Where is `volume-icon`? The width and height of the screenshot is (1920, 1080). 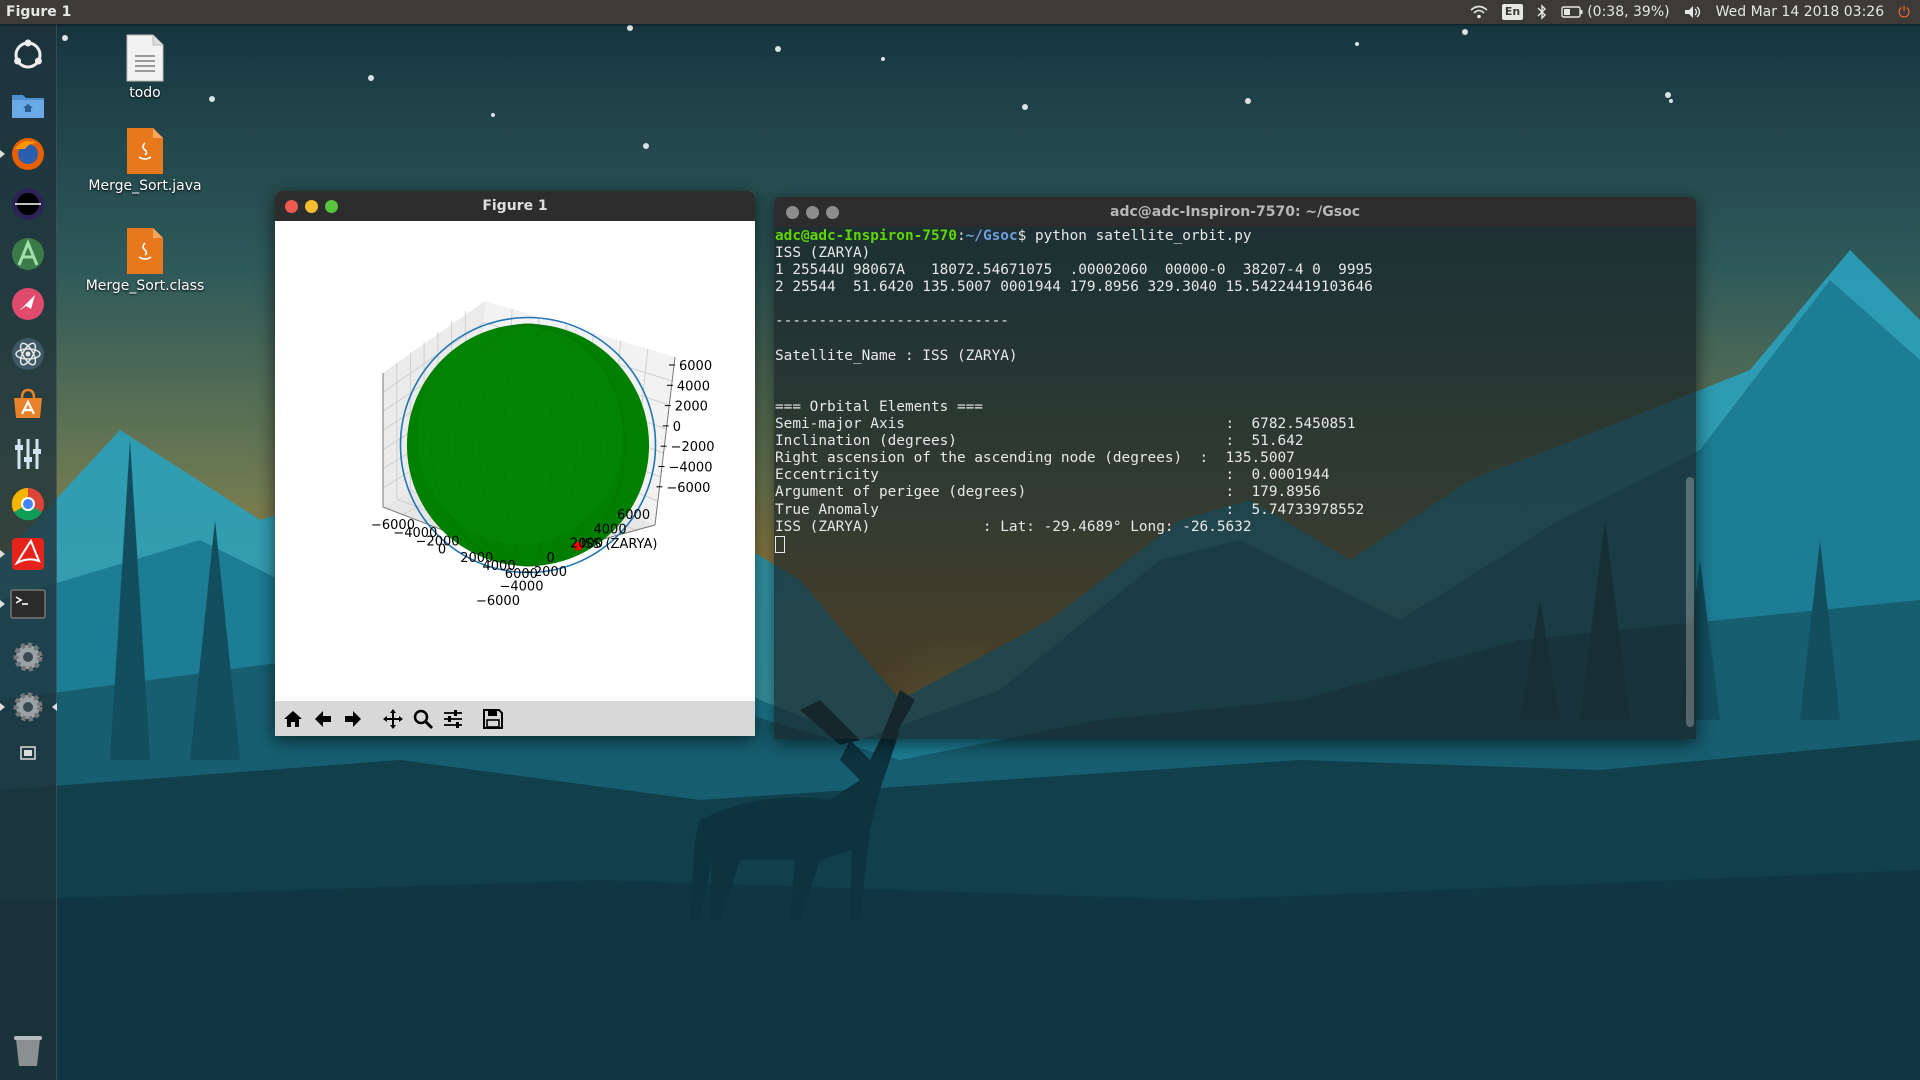
volume-icon is located at coordinates (1693, 12).